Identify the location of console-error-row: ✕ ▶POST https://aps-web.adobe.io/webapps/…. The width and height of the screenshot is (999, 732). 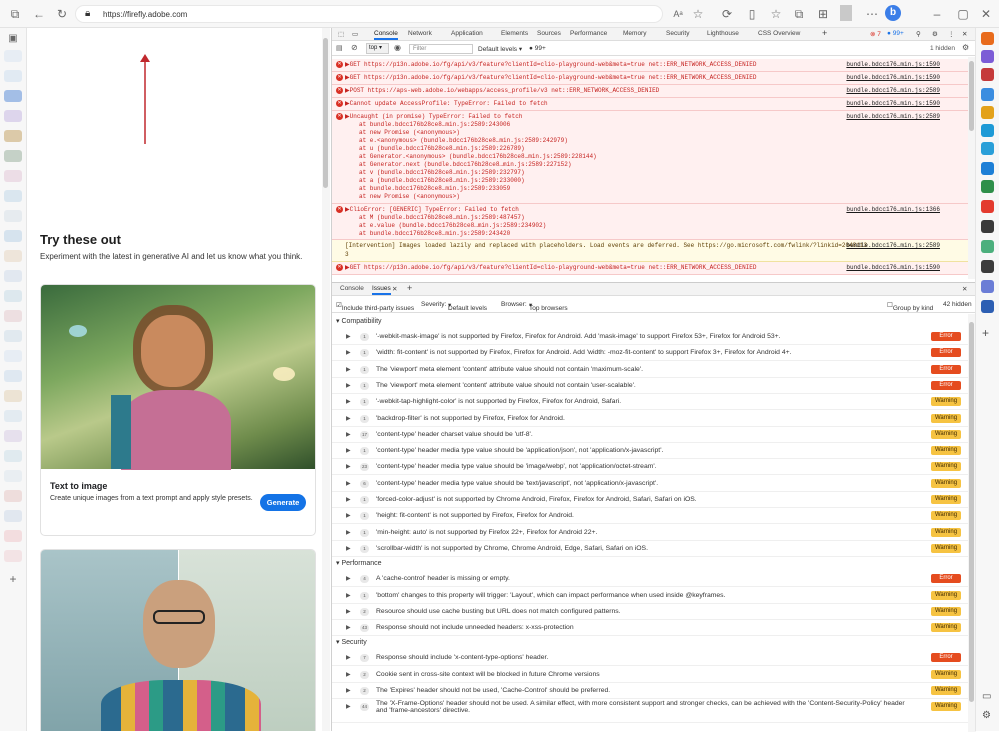
(650, 91).